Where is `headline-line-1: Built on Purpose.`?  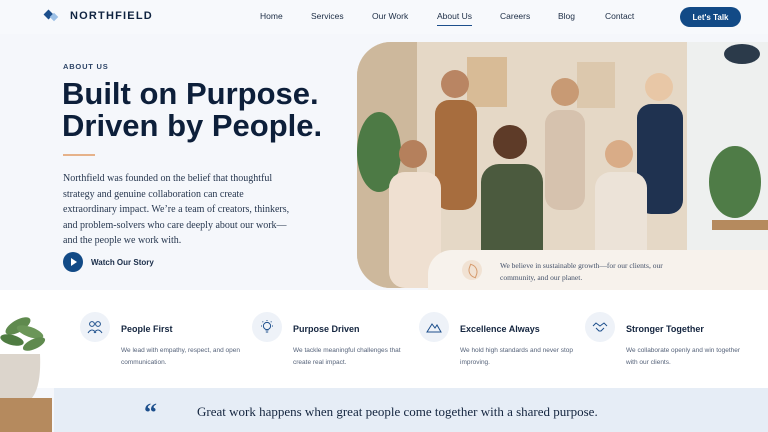 headline-line-1: Built on Purpose. is located at coordinates (190, 93).